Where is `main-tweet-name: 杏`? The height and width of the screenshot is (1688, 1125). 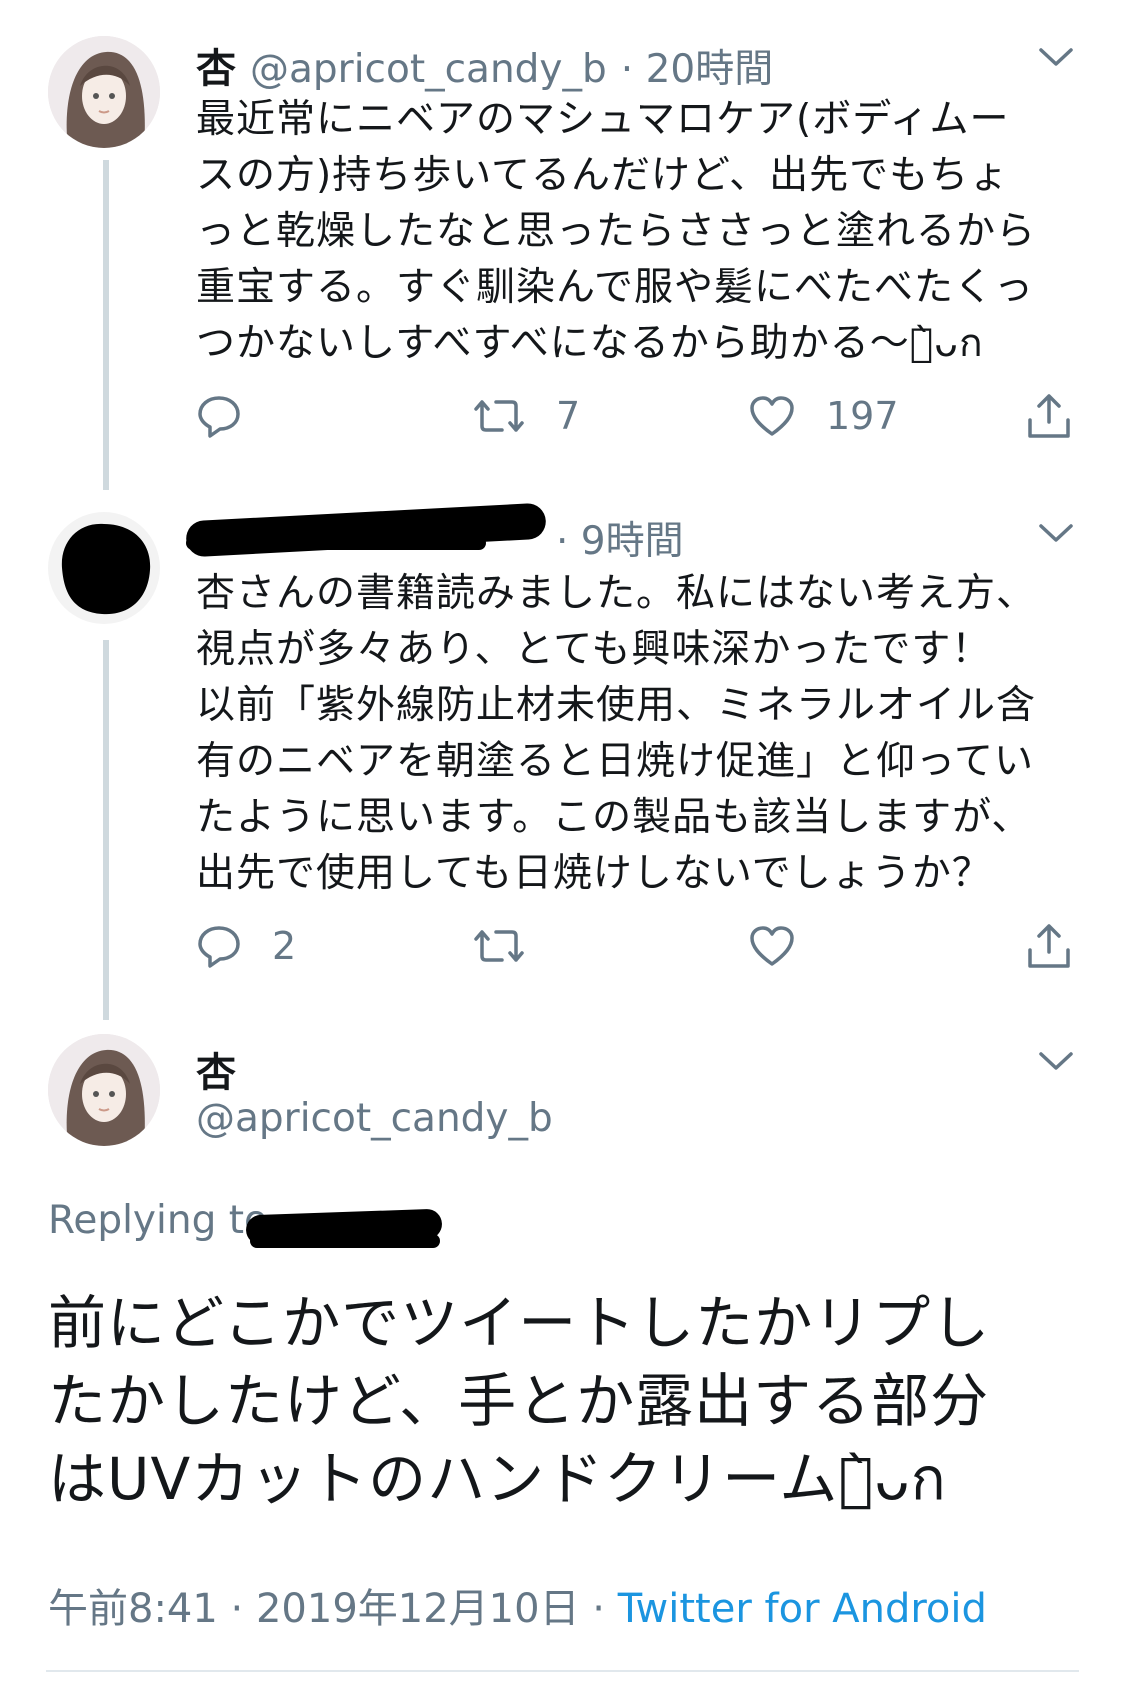 main-tweet-name: 杏 is located at coordinates (216, 1069).